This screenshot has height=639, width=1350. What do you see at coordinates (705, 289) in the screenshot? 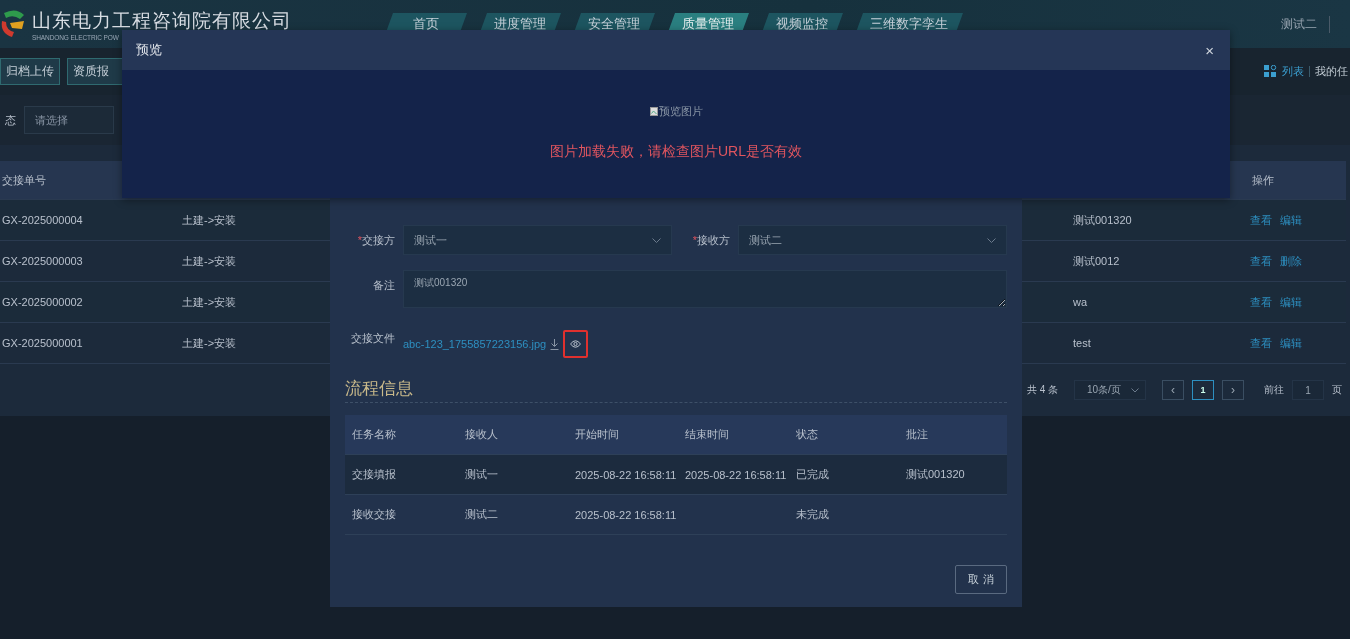
I see `remark-textarea: 测试001320` at bounding box center [705, 289].